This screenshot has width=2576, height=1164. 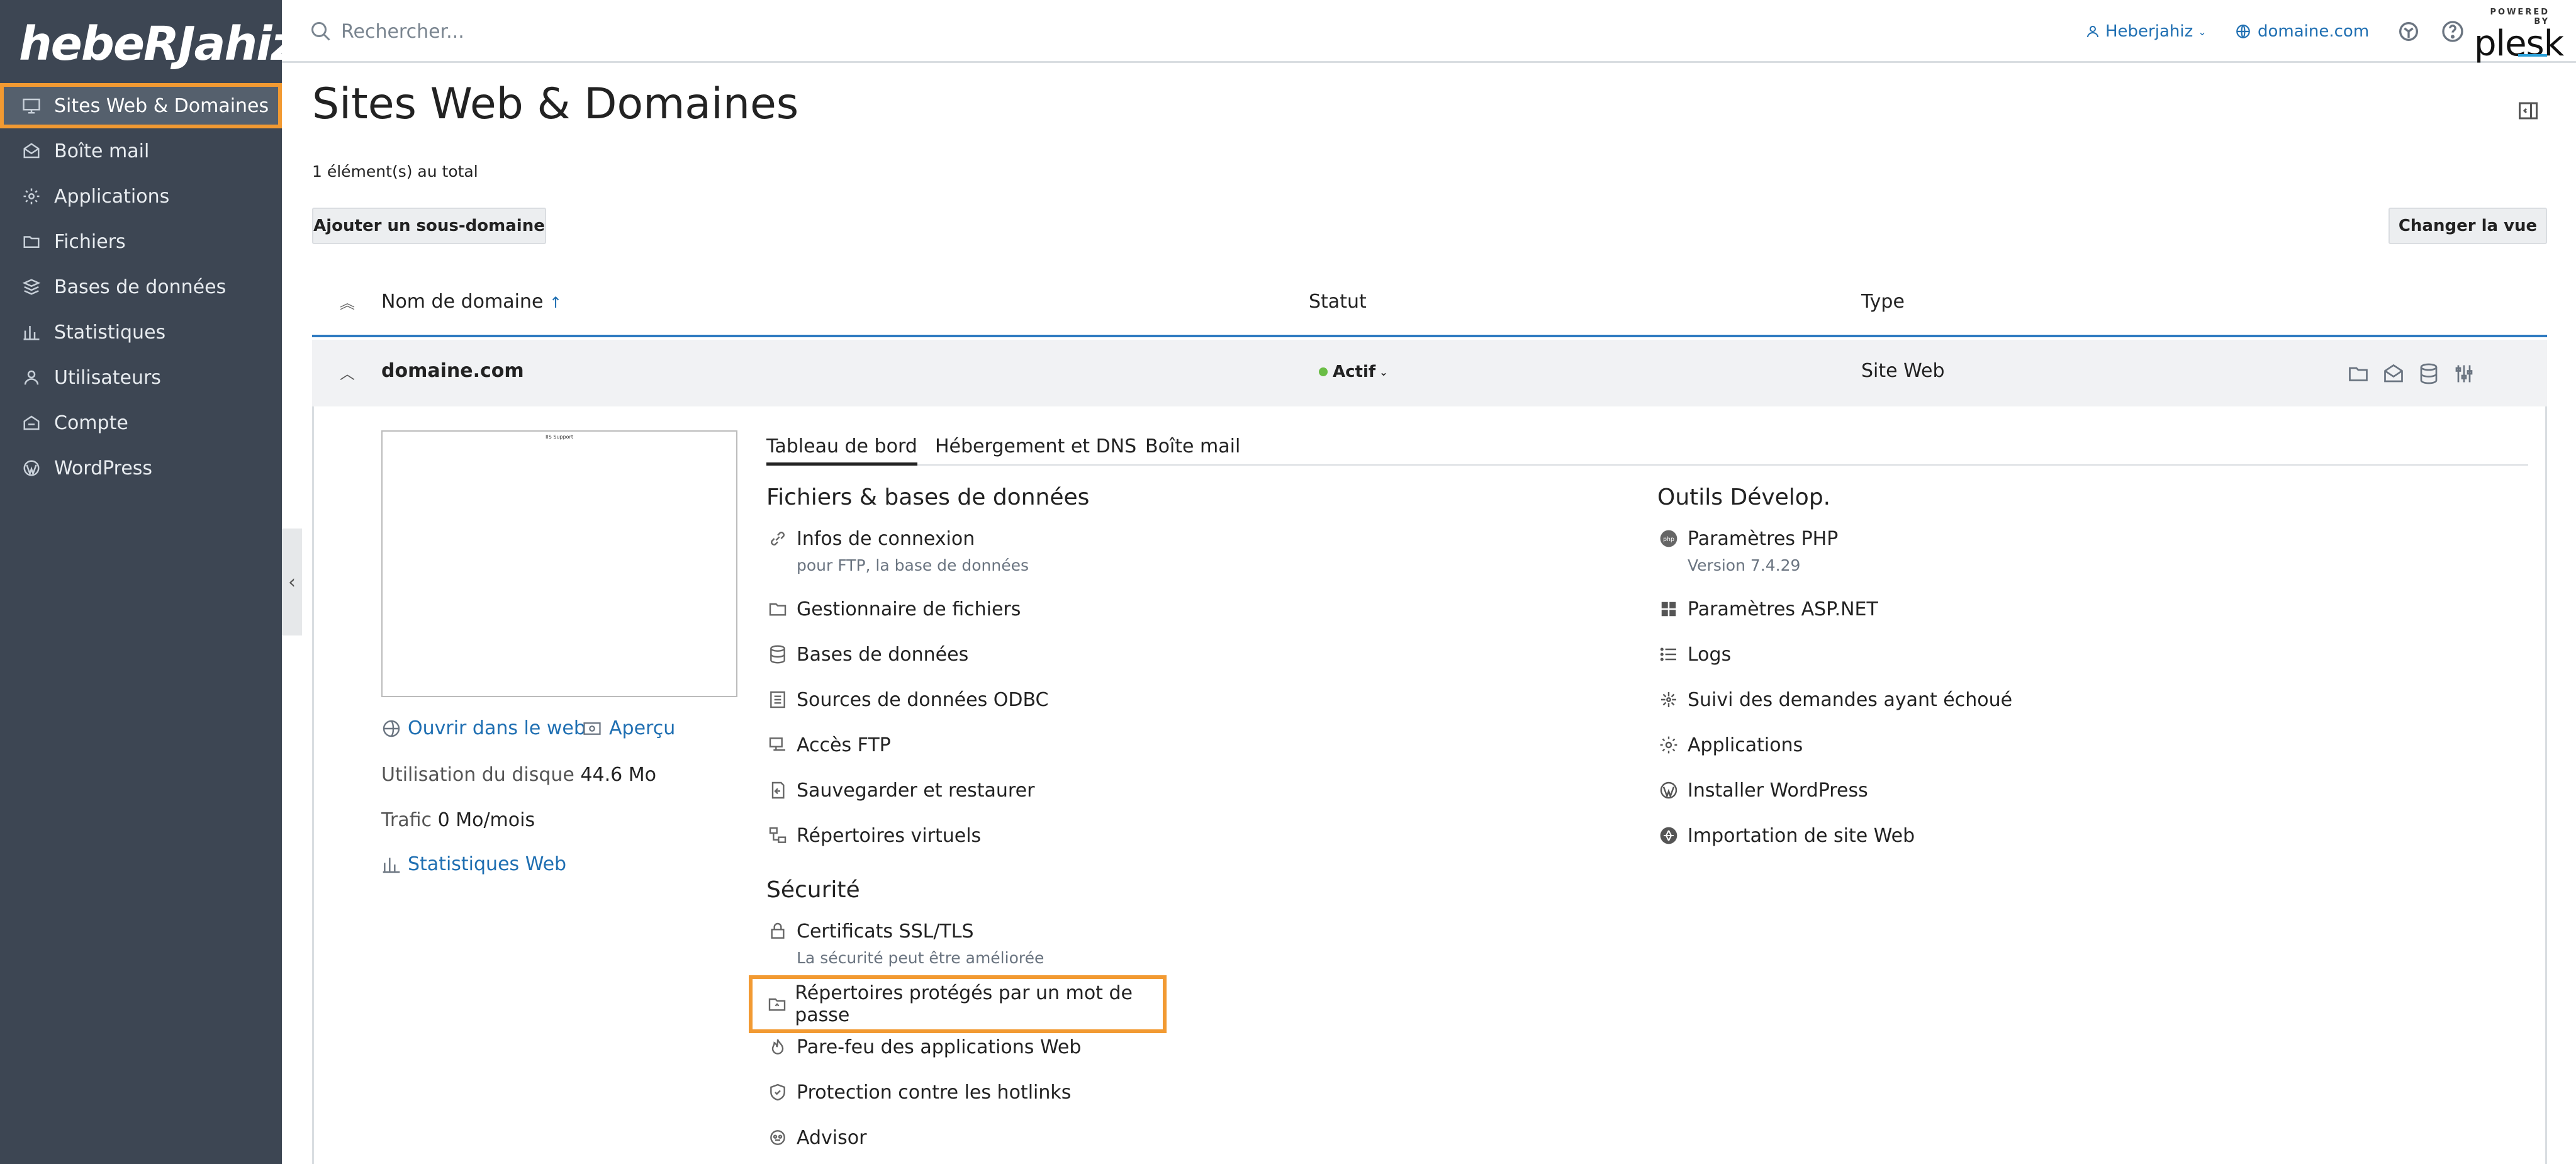 I want to click on brand-logo: hebeRJahiz, so click(x=158, y=44).